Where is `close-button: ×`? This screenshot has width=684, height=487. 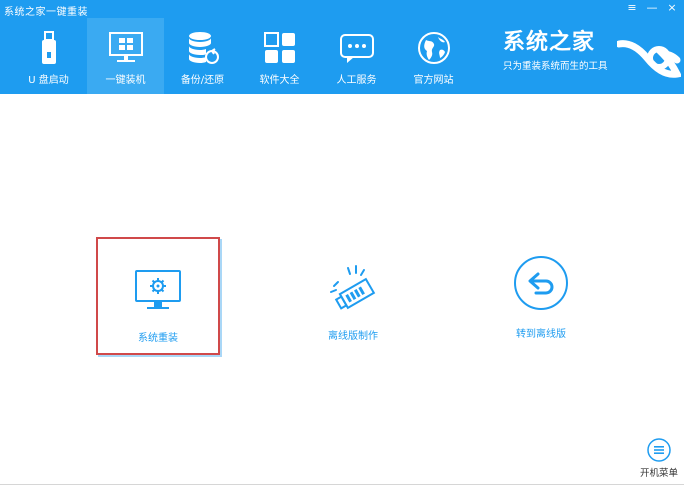 close-button: × is located at coordinates (672, 8).